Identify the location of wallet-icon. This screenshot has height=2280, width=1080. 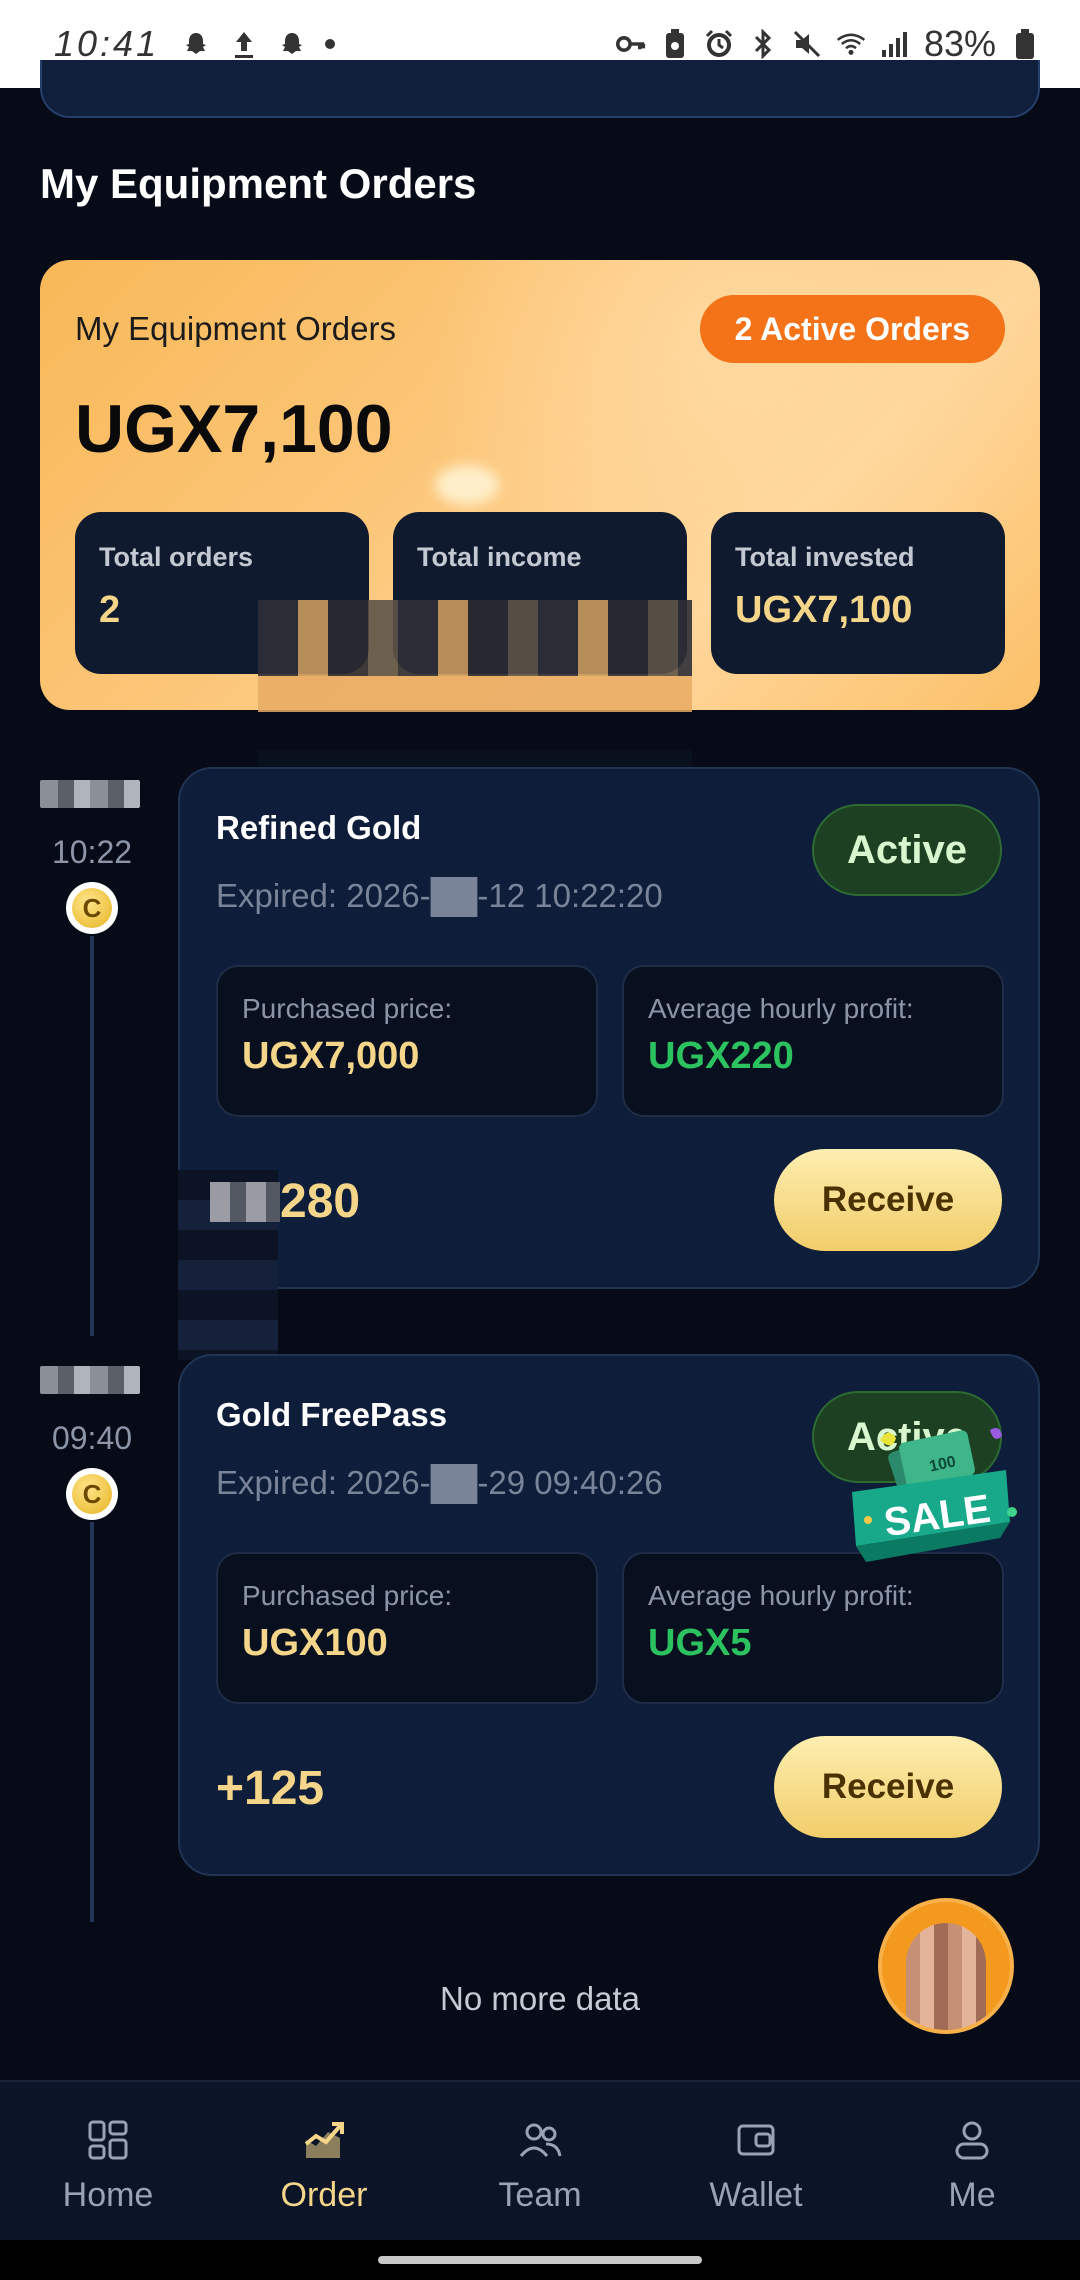
(756, 2140).